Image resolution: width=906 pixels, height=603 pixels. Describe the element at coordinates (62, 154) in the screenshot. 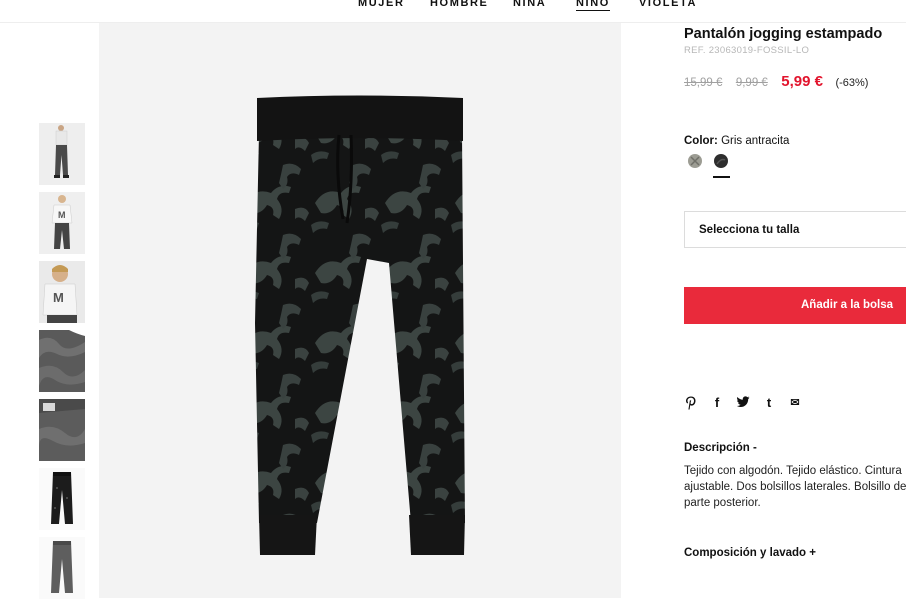

I see `thumbnail-model-front-pants` at that location.